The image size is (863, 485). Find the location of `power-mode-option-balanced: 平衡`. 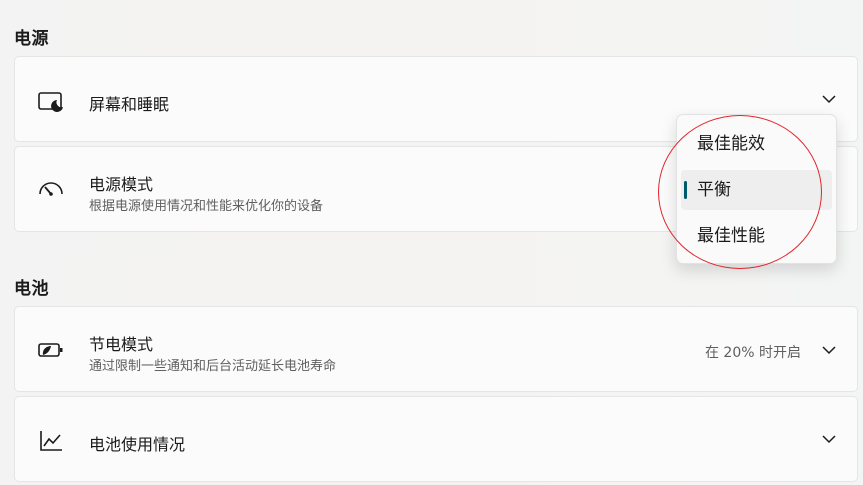

power-mode-option-balanced: 平衡 is located at coordinates (756, 190).